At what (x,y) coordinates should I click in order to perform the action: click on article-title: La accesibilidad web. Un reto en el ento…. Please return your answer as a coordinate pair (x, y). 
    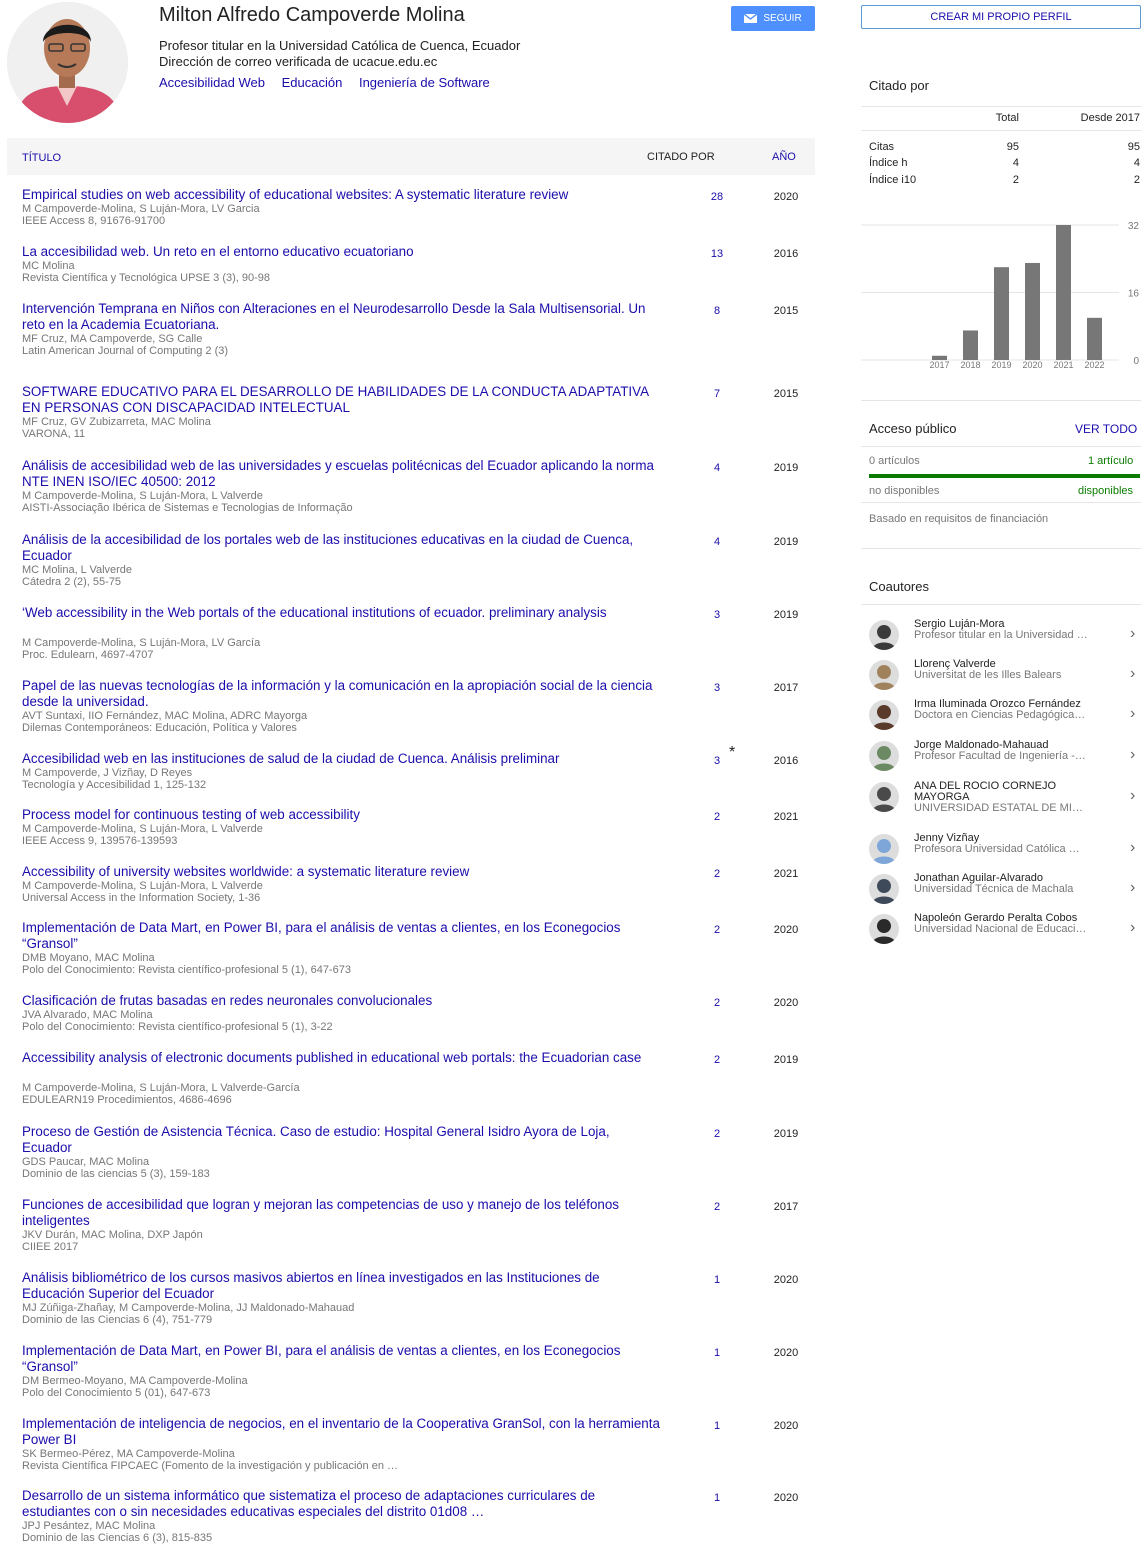
    Looking at the image, I should click on (342, 252).